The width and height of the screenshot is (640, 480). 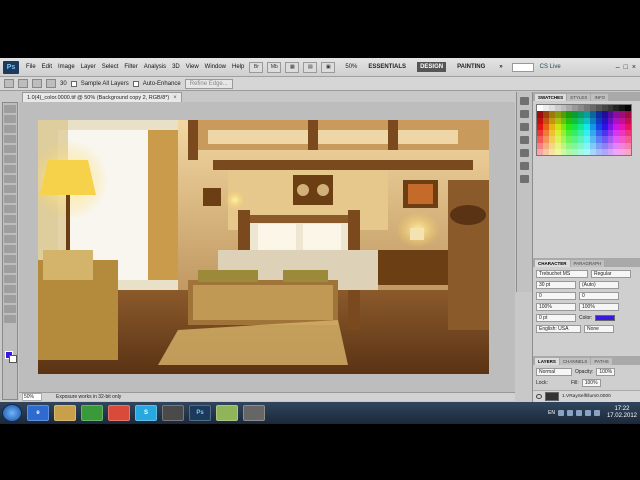 What do you see at coordinates (38, 413) in the screenshot?
I see `internet-explorer-icon: e` at bounding box center [38, 413].